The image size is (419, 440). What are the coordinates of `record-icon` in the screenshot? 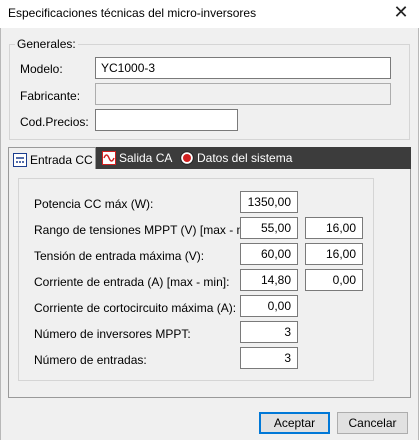 It's located at (187, 158).